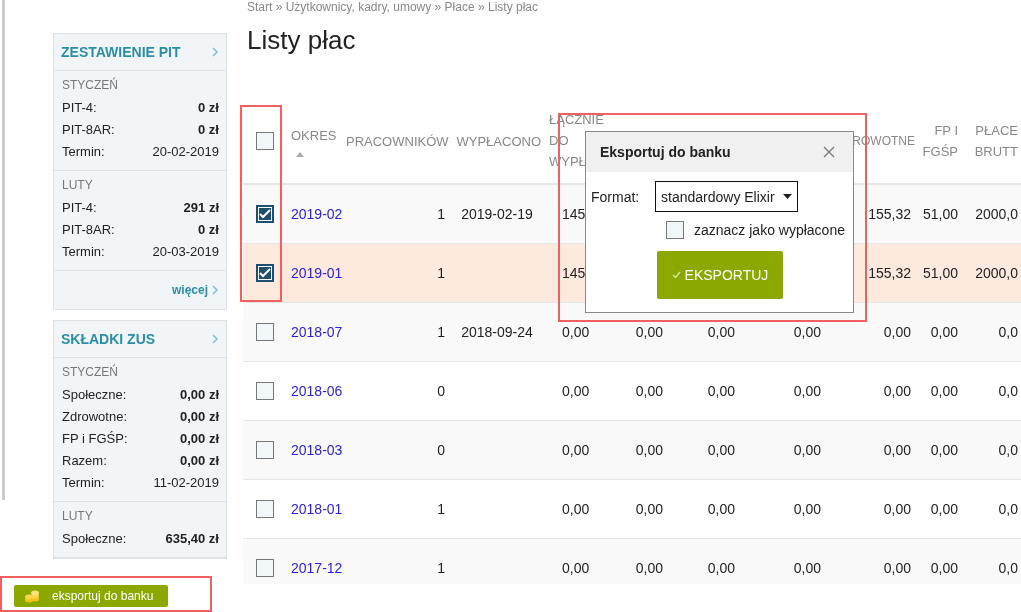  I want to click on row-label: Razem:, so click(84, 461).